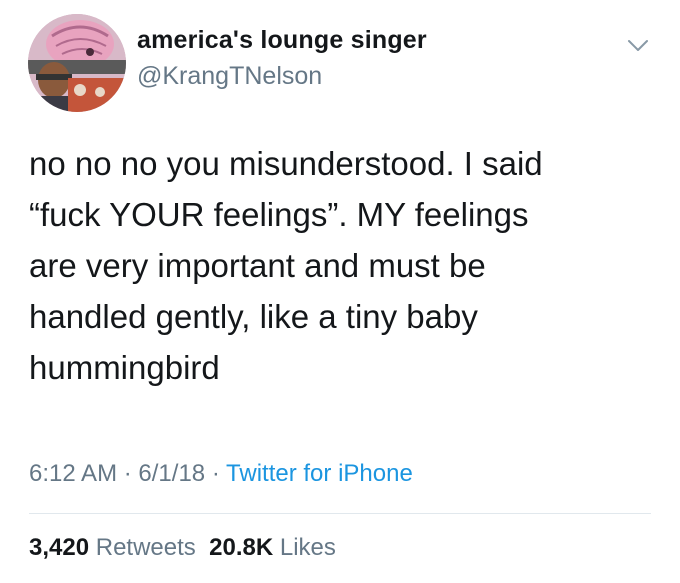 The height and width of the screenshot is (583, 680). I want to click on display-name: america's lounge singer, so click(282, 40).